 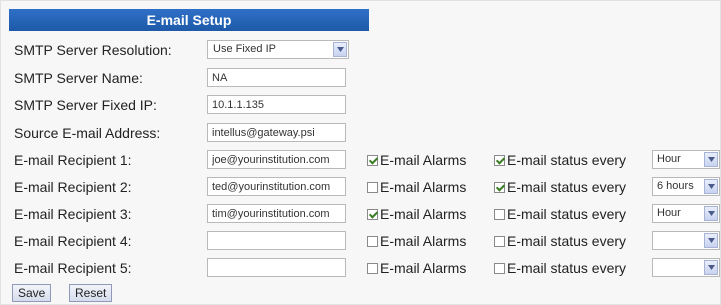 What do you see at coordinates (73, 187) in the screenshot?
I see `recipient-label: E-mail Recipient 2:` at bounding box center [73, 187].